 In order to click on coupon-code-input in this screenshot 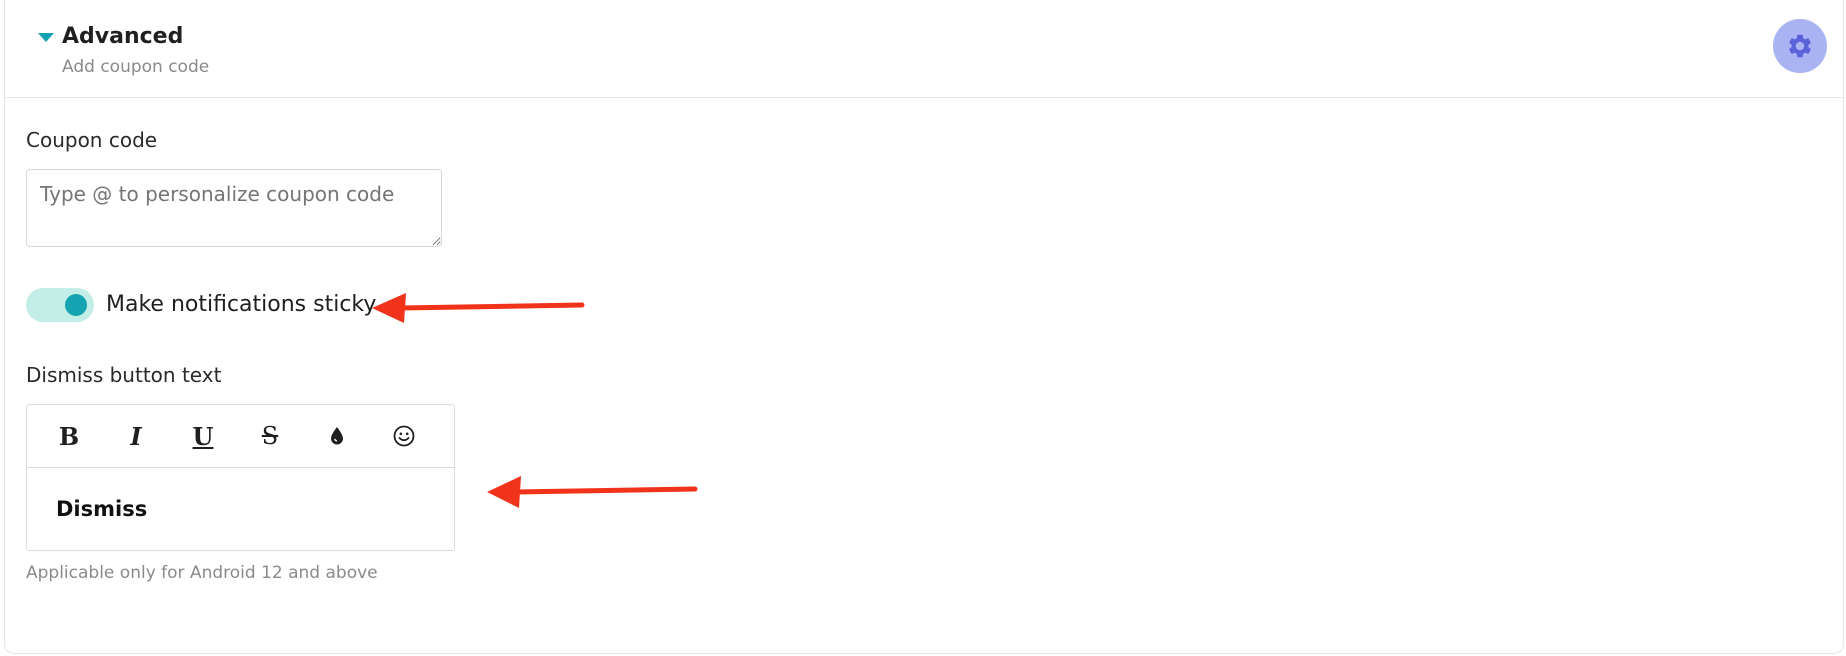, I will do `click(234, 208)`.